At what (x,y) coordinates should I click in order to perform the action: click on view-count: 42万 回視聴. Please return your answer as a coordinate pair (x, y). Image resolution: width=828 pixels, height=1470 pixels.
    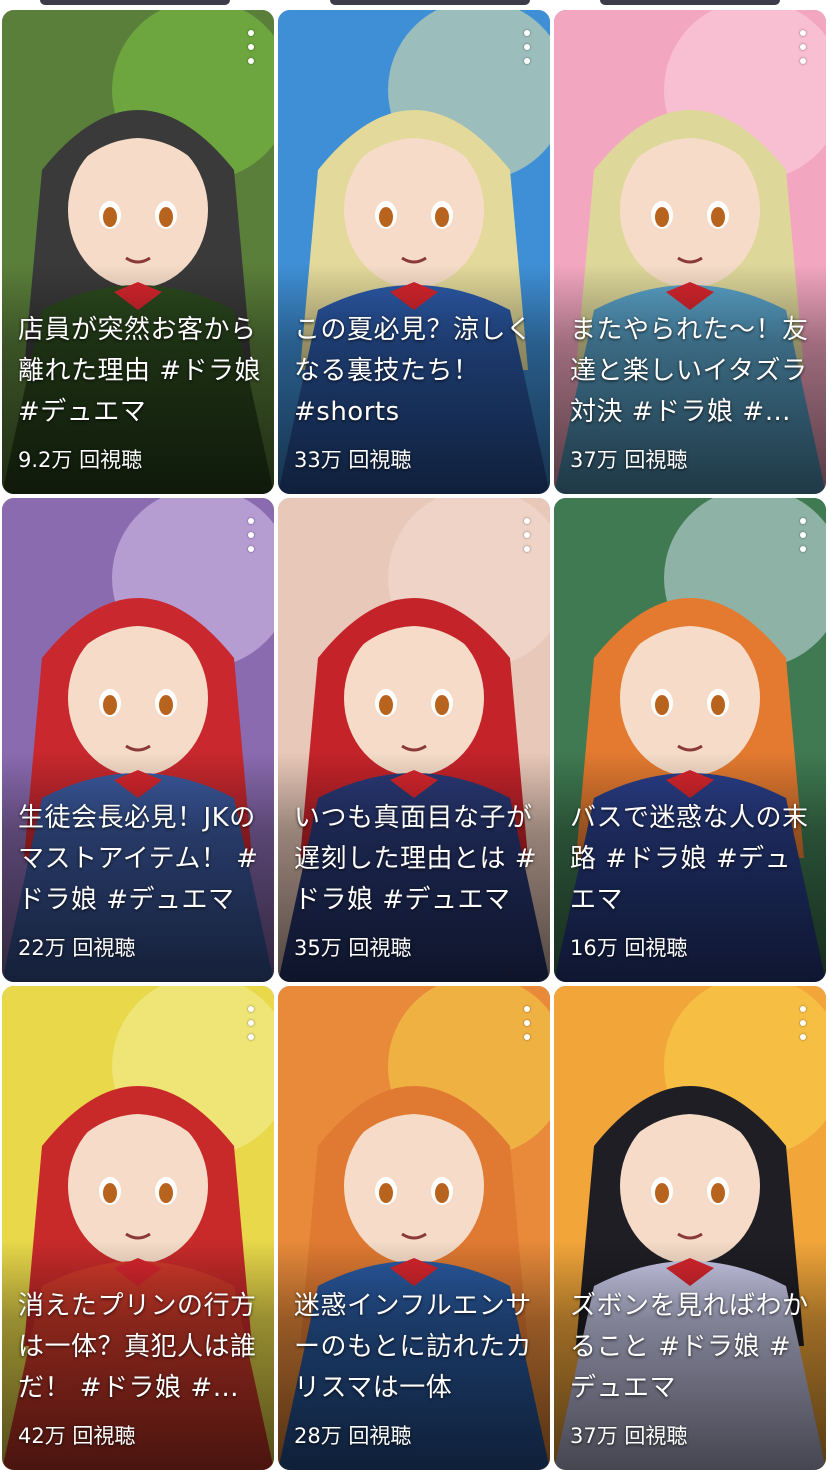
    Looking at the image, I should click on (77, 1436).